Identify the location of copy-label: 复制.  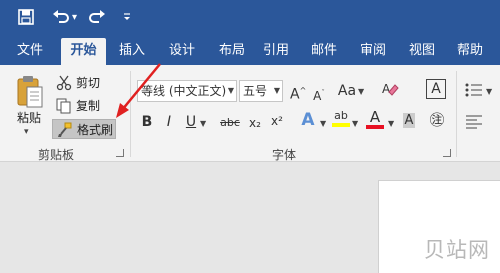
(88, 106).